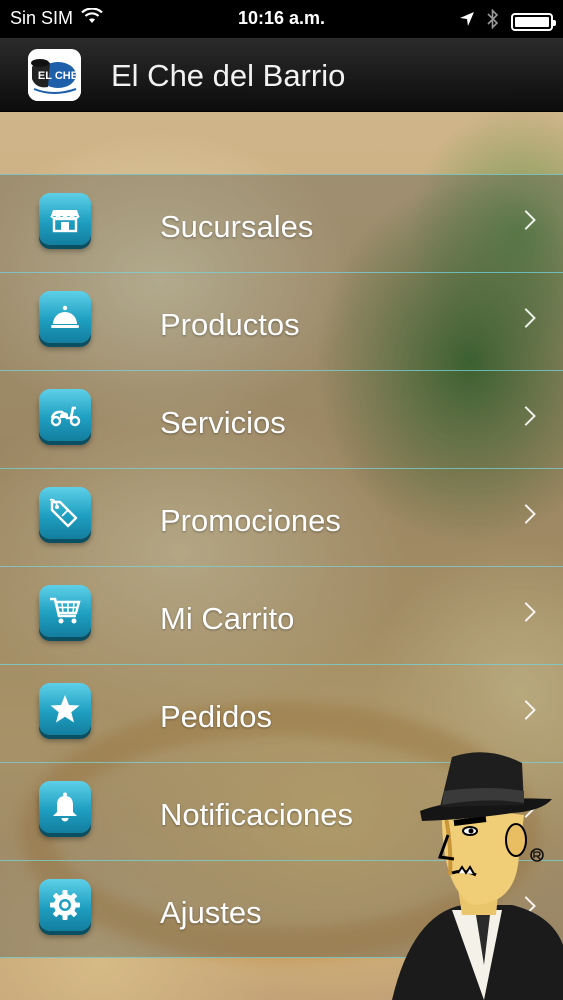  Describe the element at coordinates (65, 709) in the screenshot. I see `star-icon` at that location.